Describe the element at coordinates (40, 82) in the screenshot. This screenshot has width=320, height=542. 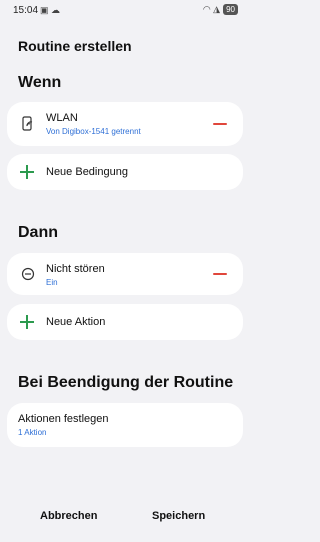
I see `section-title-wenn: Wenn` at that location.